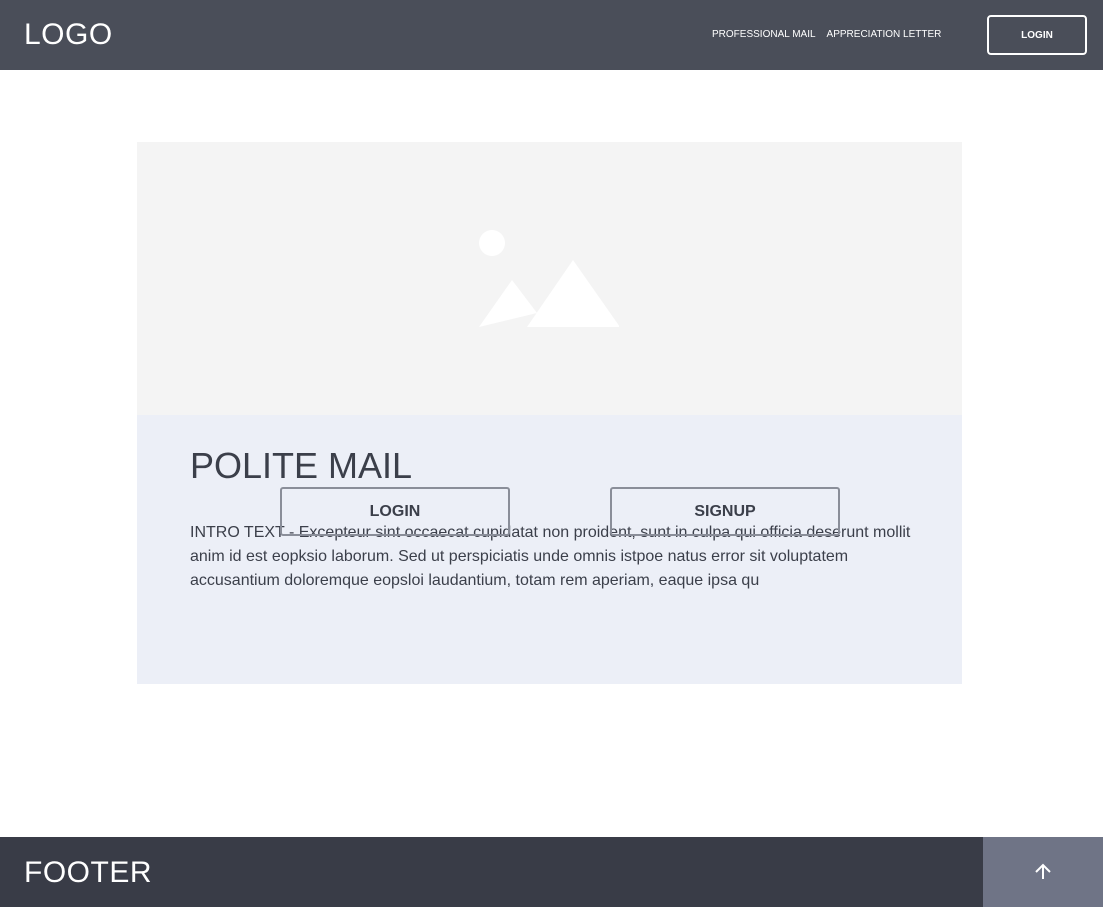  I want to click on image-placeholder-icon, so click(549, 278).